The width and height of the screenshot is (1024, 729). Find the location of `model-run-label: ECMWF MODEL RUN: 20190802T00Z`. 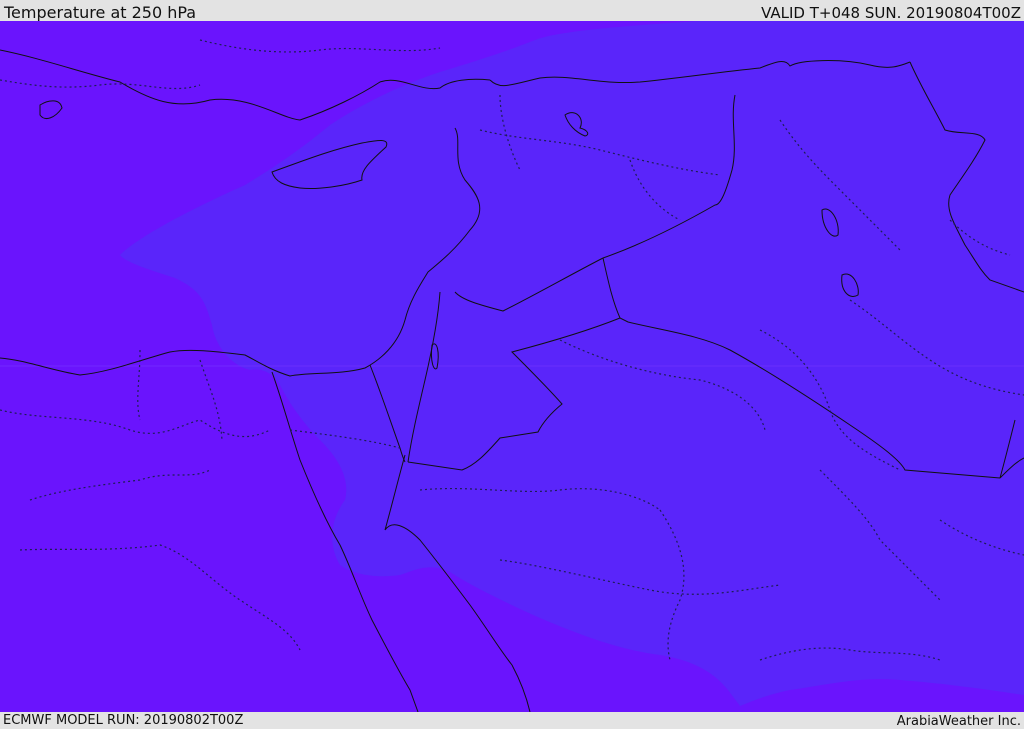

model-run-label: ECMWF MODEL RUN: 20190802T00Z is located at coordinates (123, 720).